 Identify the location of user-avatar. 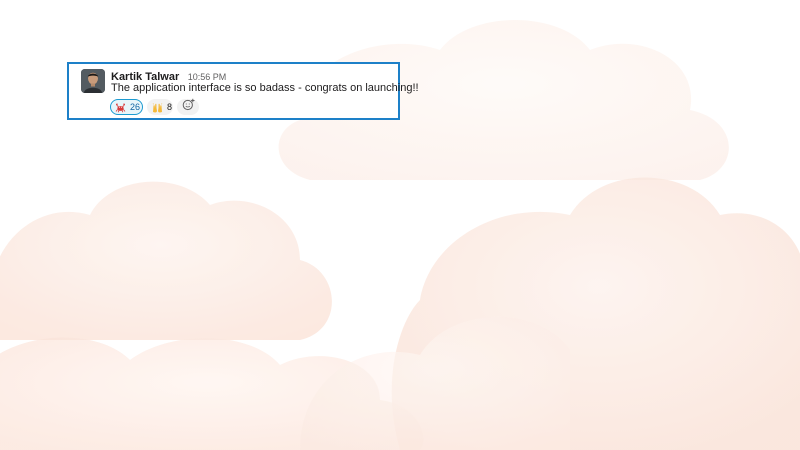
(93, 81).